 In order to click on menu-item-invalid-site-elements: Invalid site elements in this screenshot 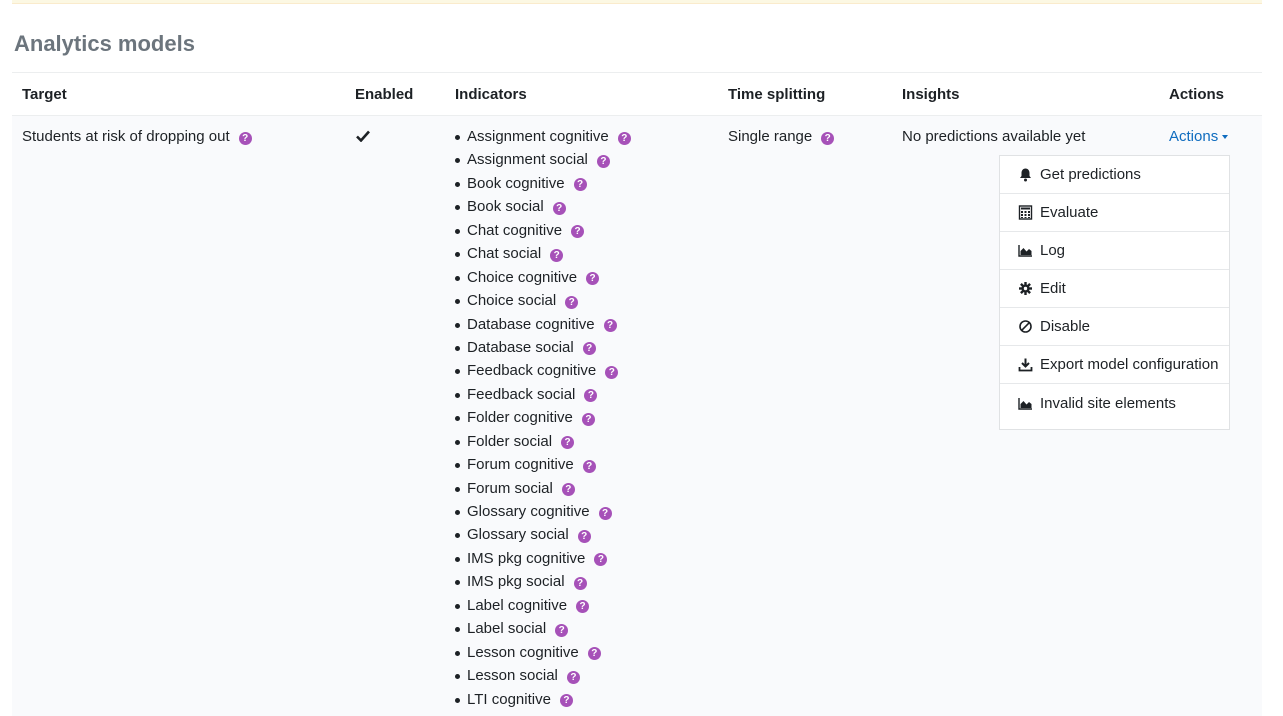, I will do `click(1114, 403)`.